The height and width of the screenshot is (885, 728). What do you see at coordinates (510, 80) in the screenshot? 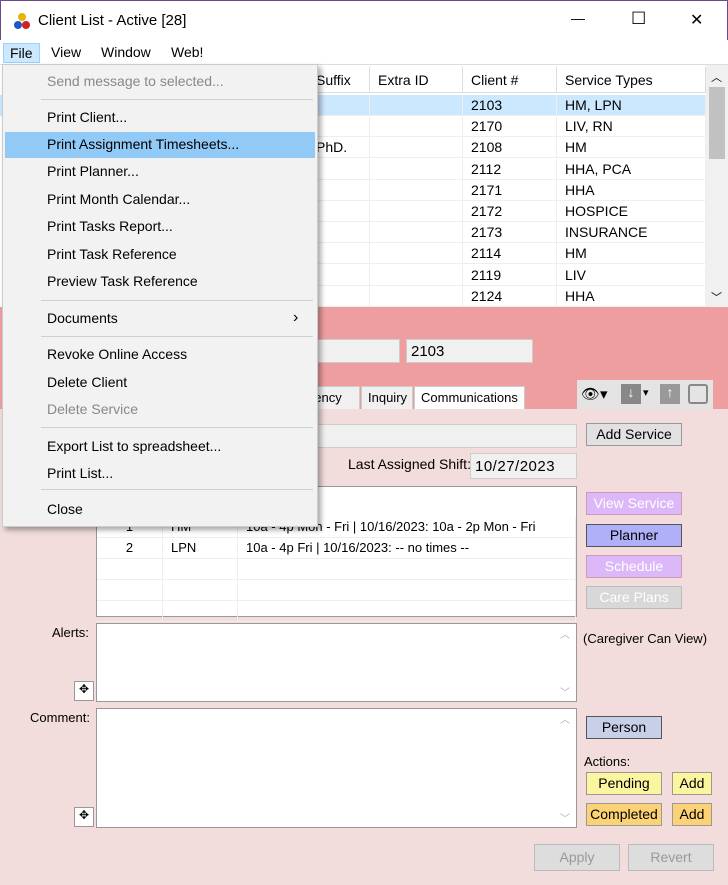
I see `column-header-client-number: Client #` at bounding box center [510, 80].